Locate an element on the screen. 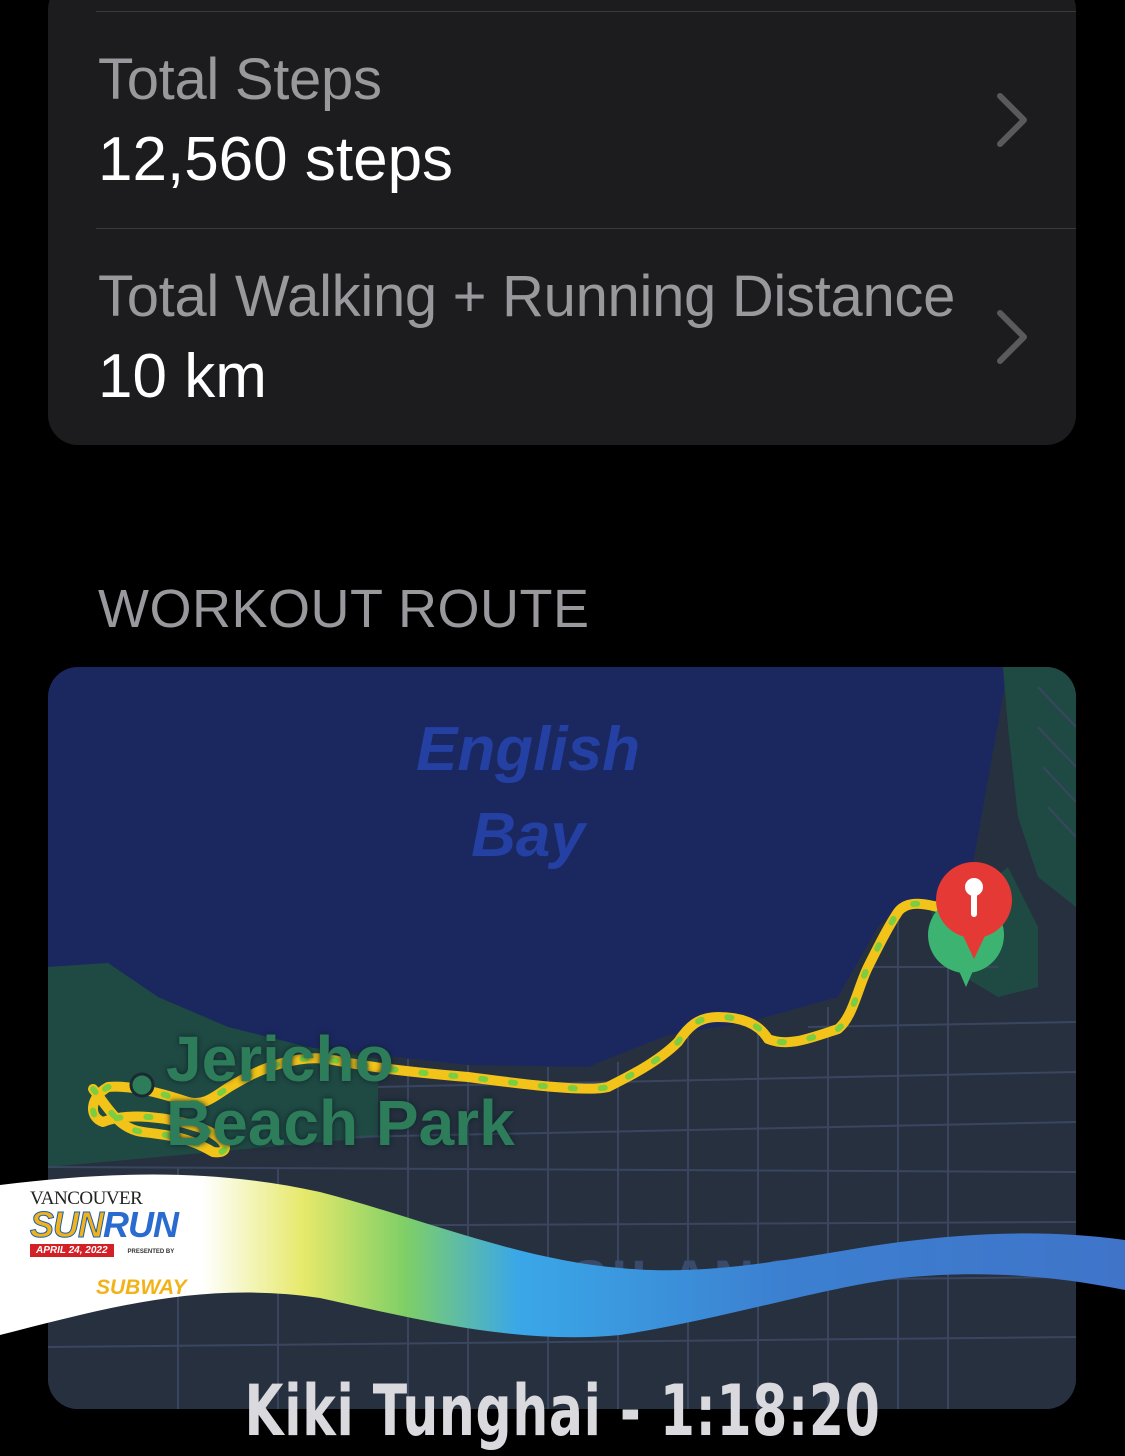 This screenshot has width=1125, height=1456. park-marker-icon is located at coordinates (142, 1085).